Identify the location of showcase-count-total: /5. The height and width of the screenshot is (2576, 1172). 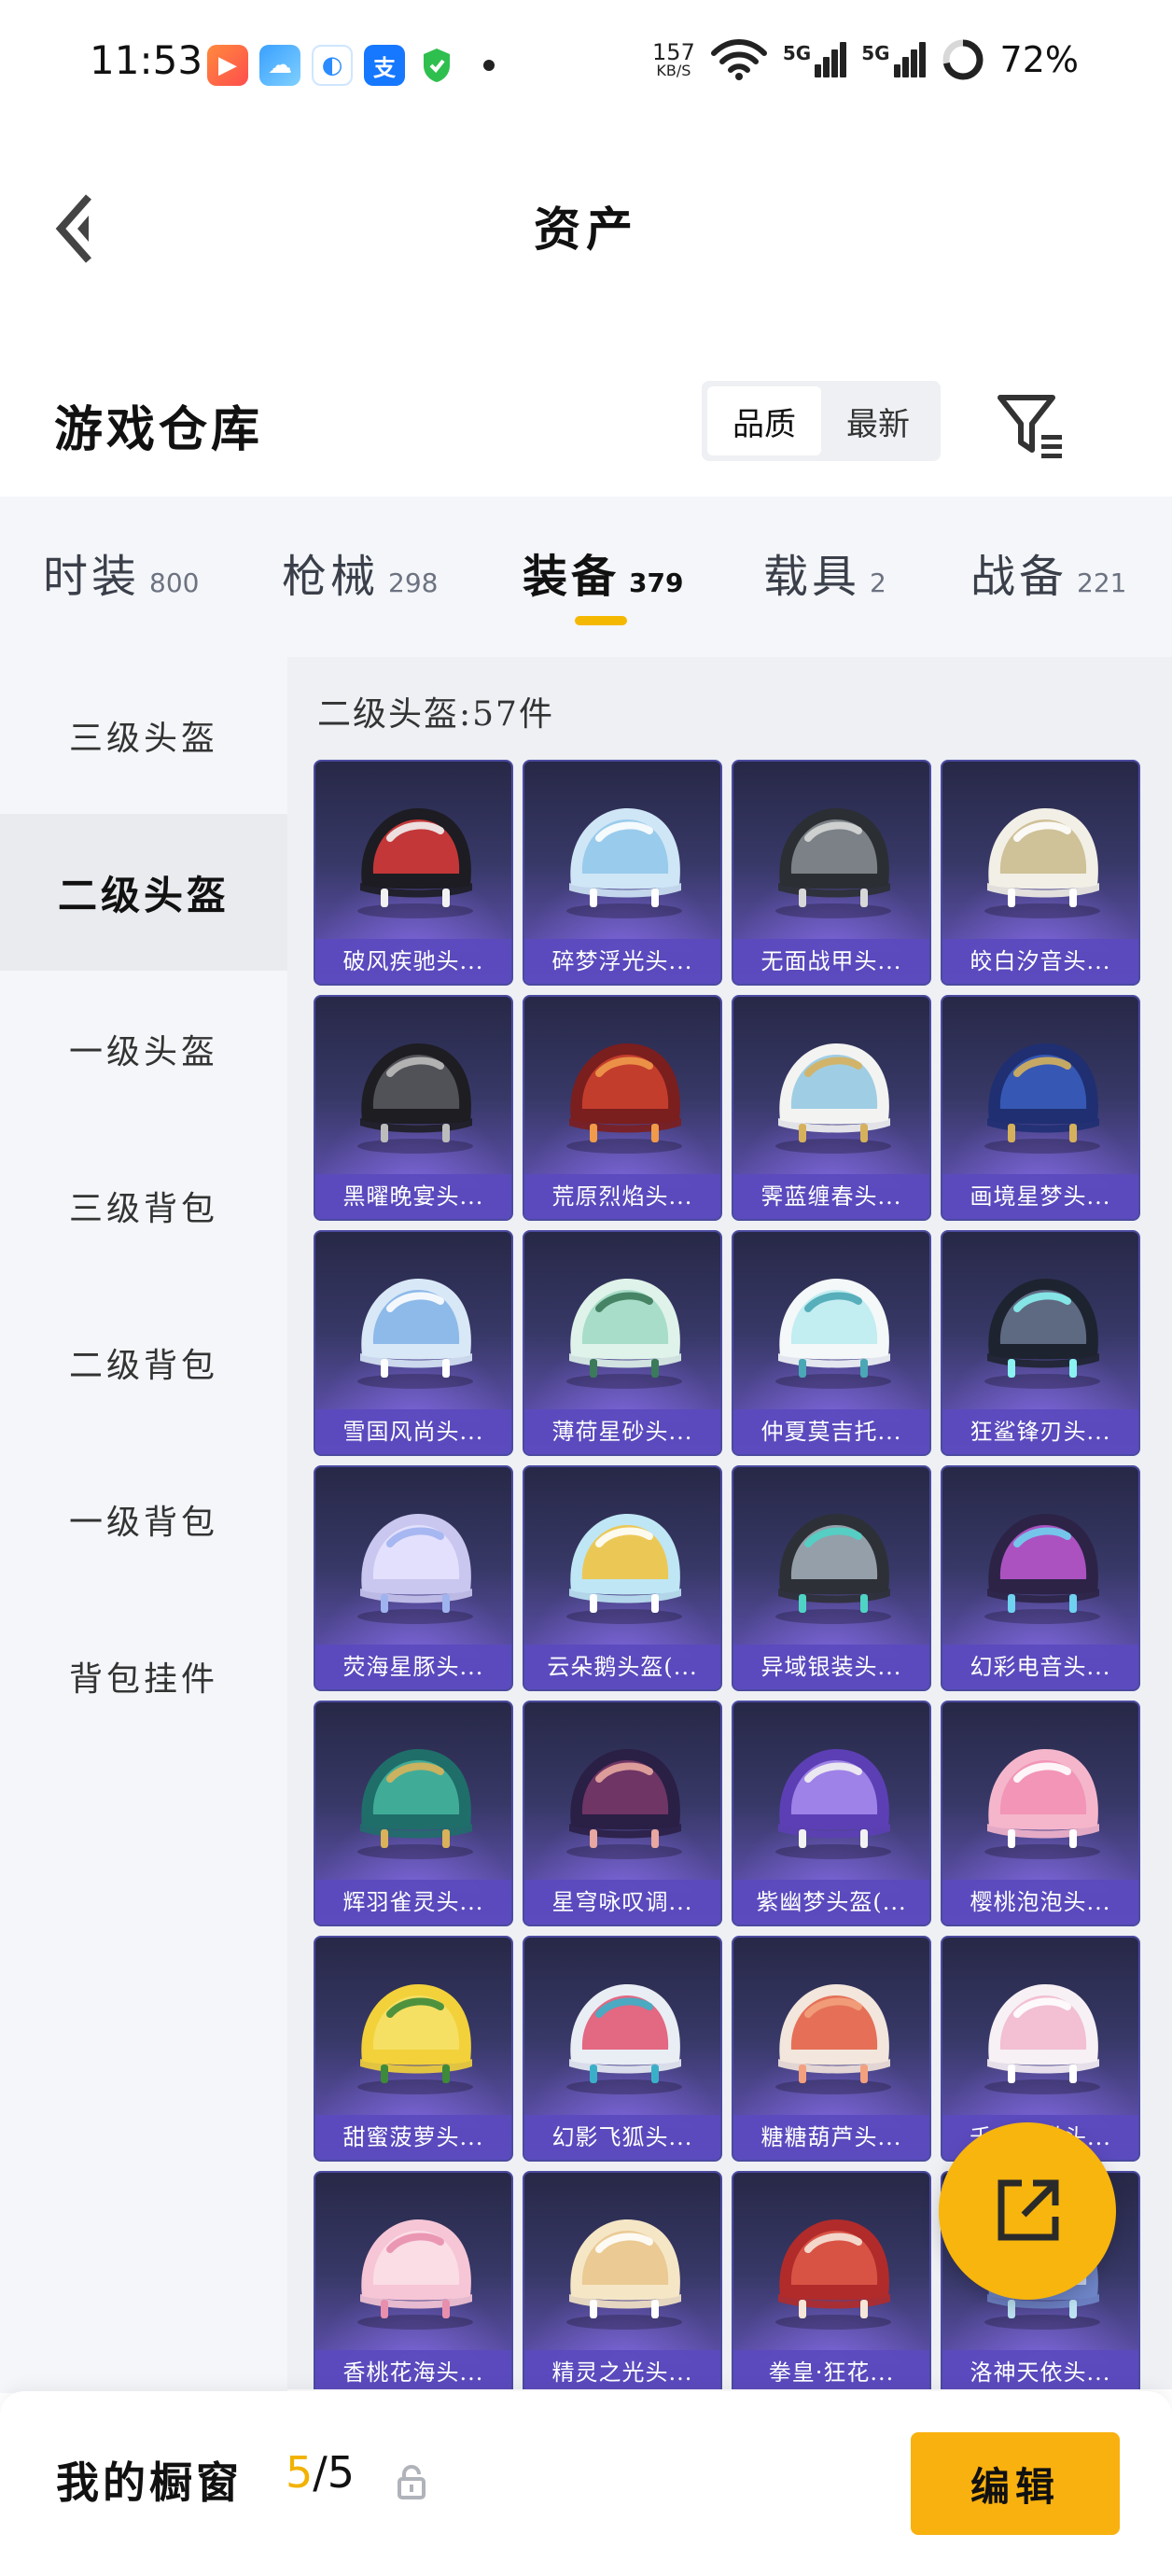
(334, 2472).